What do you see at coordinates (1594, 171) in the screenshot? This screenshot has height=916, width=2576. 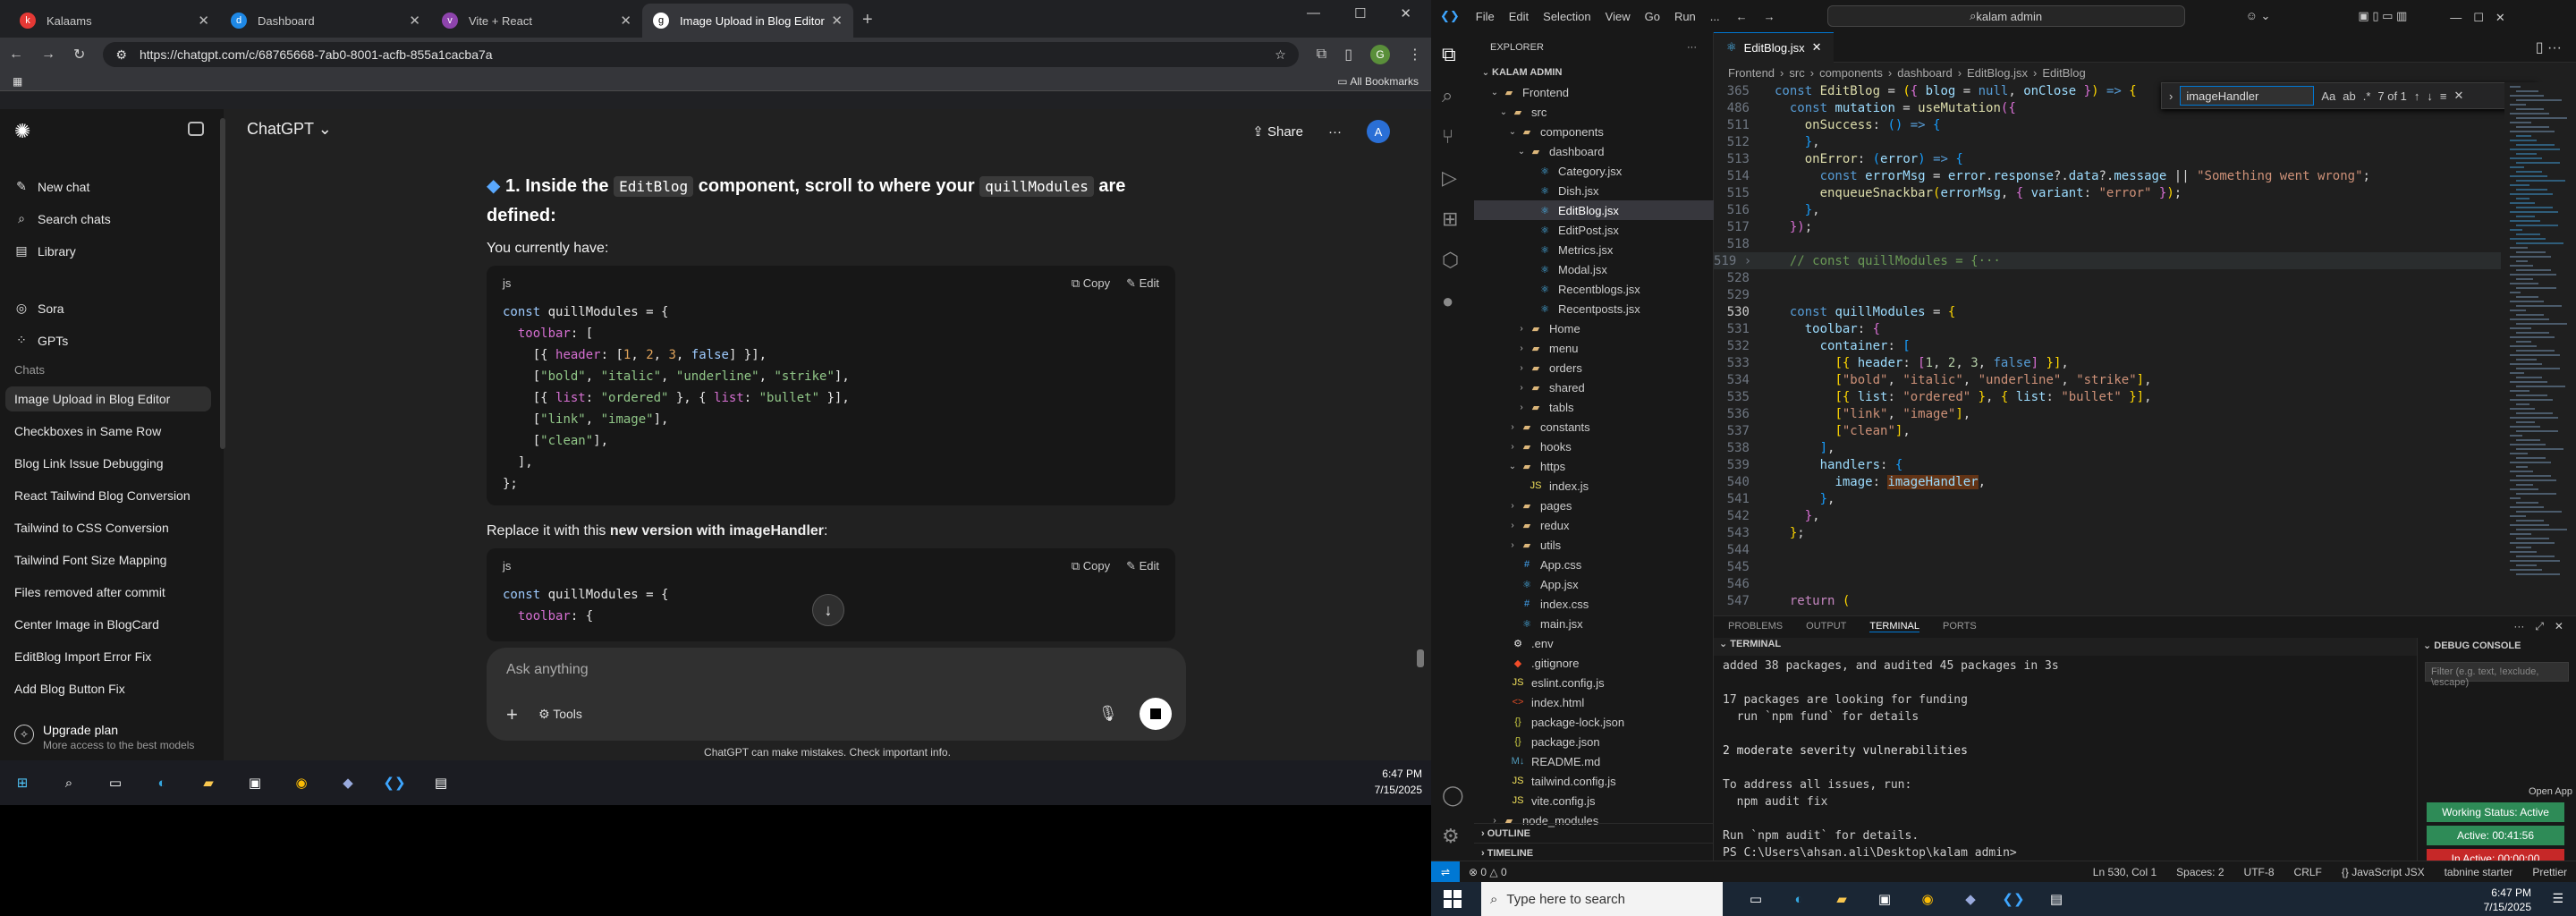 I see `file-item: ⚛ Category.jsx` at bounding box center [1594, 171].